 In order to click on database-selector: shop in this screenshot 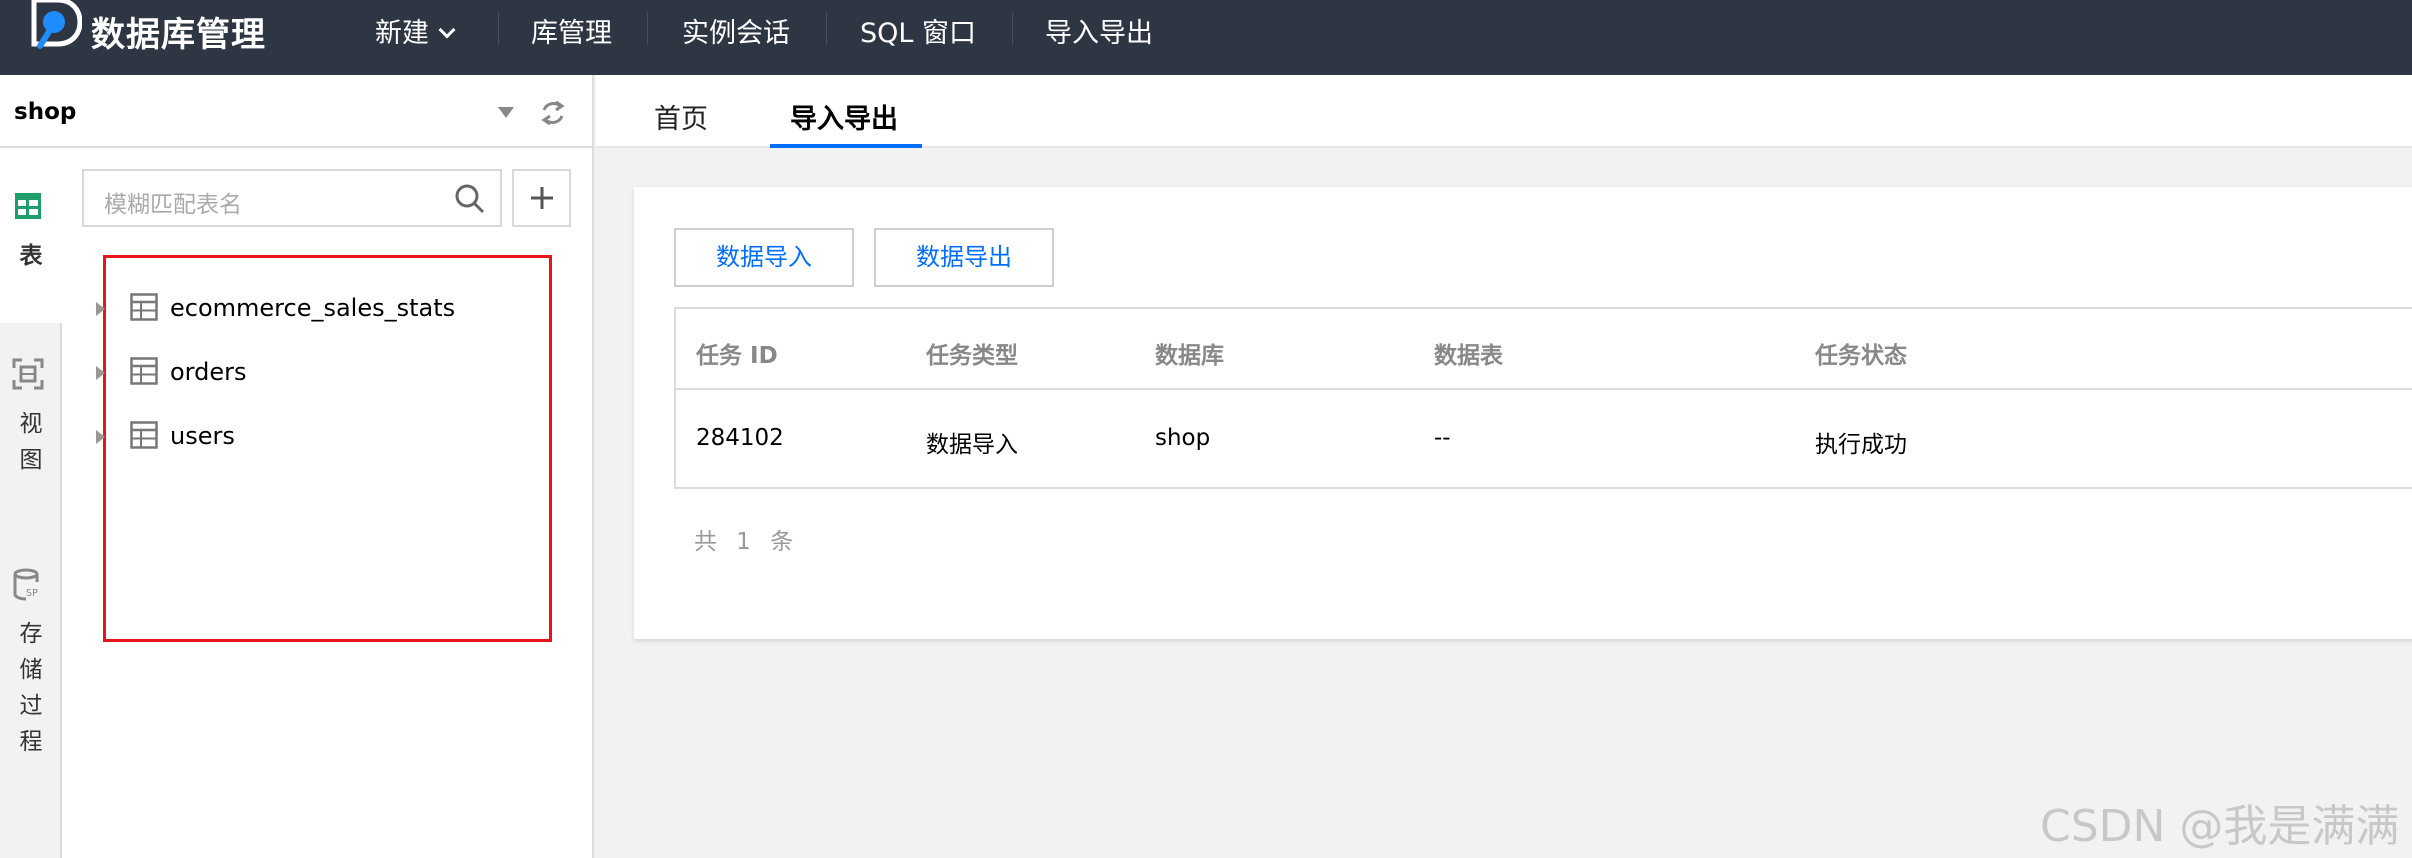, I will do `click(296, 111)`.